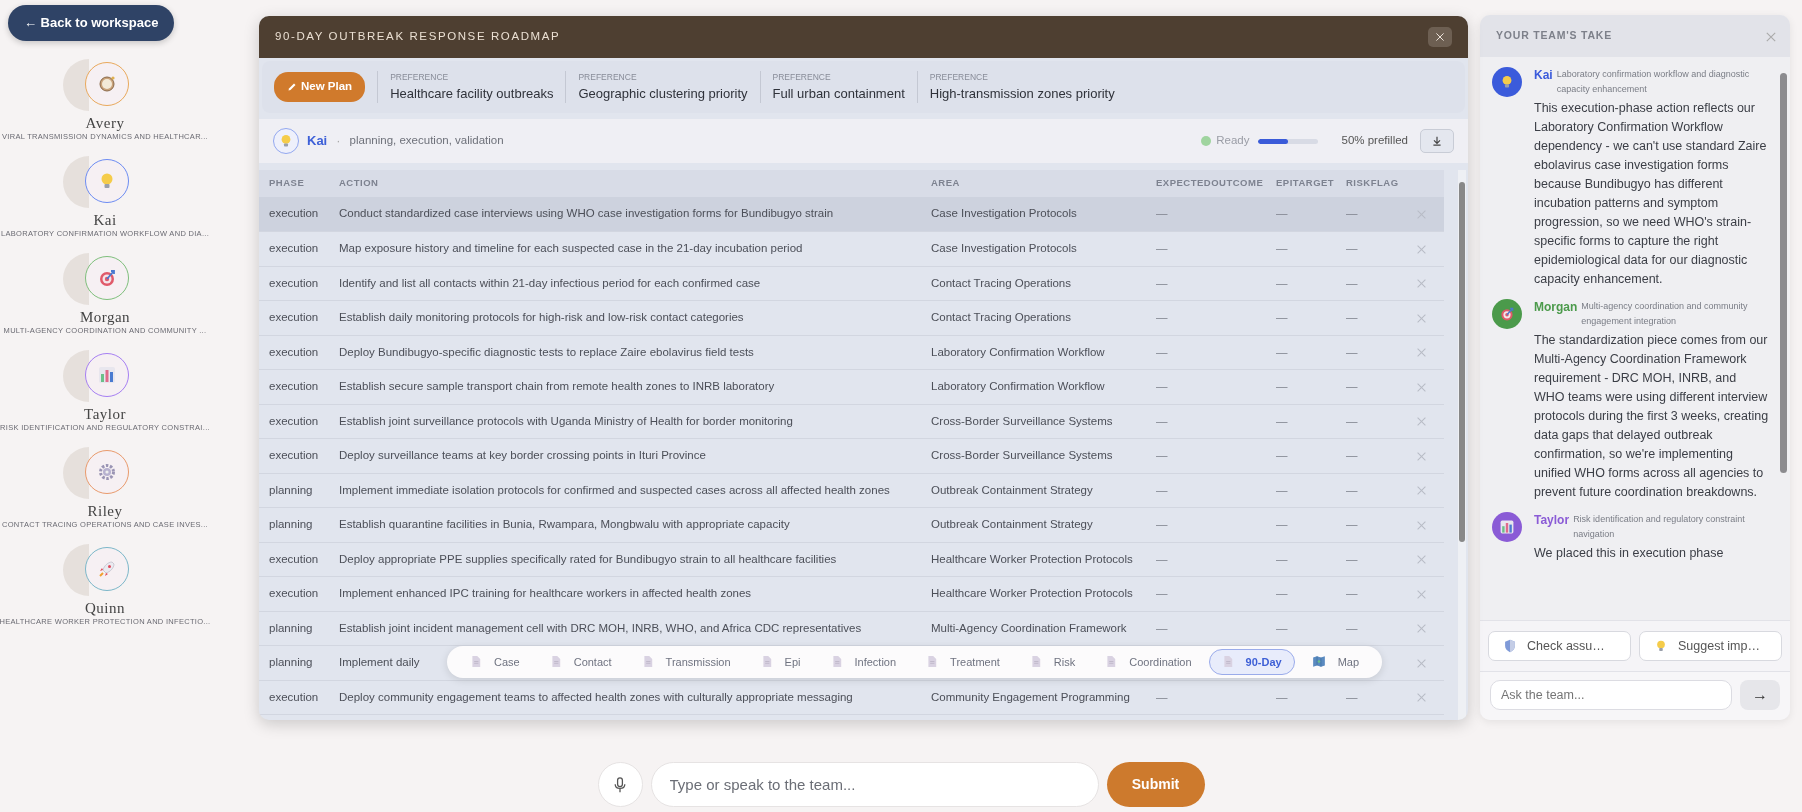  I want to click on table-cell: Establish joint surveillance protocols with Uganda Ministry of Health for border monitoring, so click(566, 420).